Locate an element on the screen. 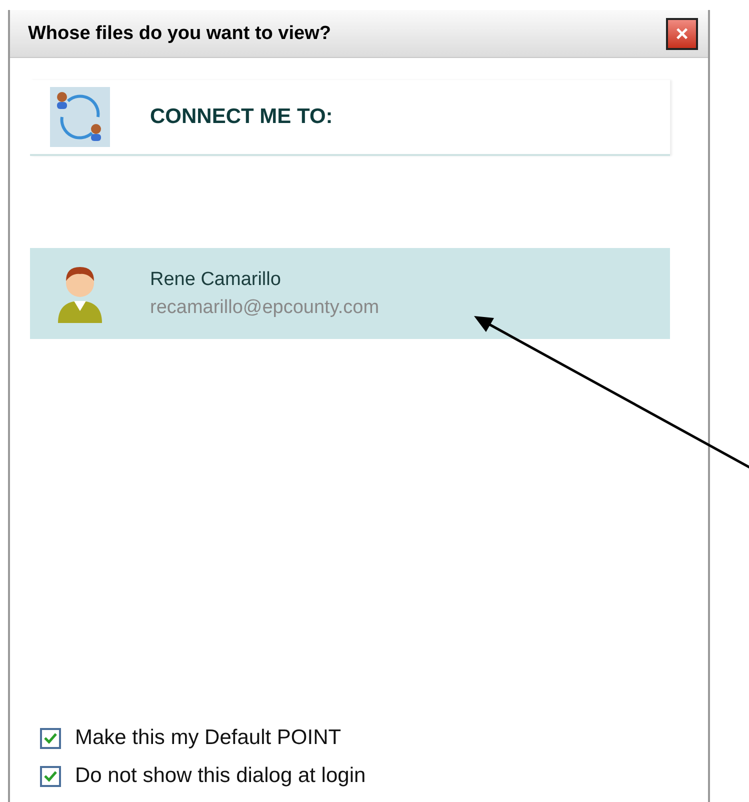 The height and width of the screenshot is (802, 749). person-email: recamarillo@epcounty.com is located at coordinates (265, 307).